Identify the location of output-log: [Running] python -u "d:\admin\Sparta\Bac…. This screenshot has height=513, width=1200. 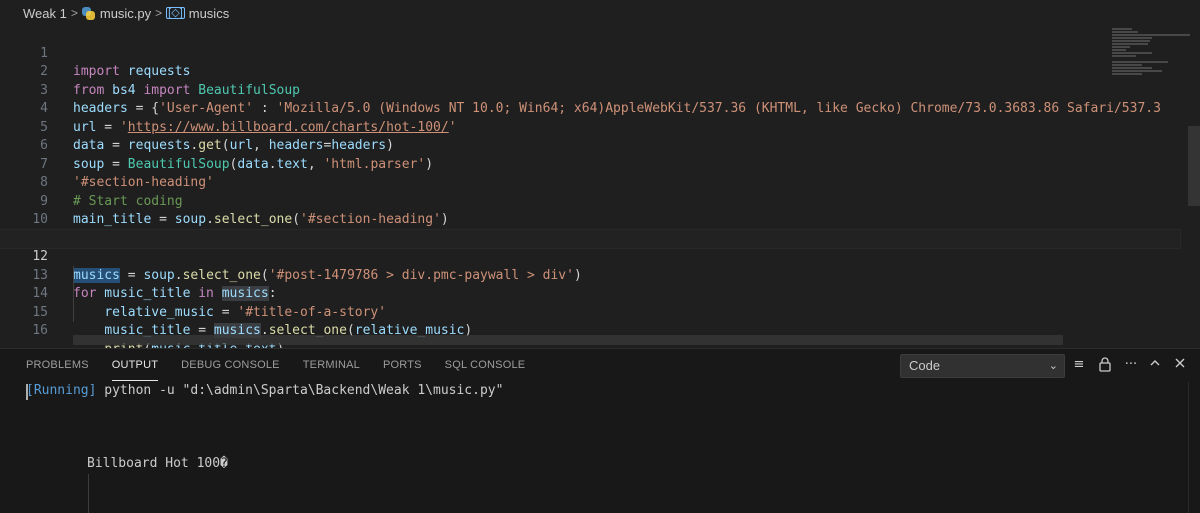
(264, 391).